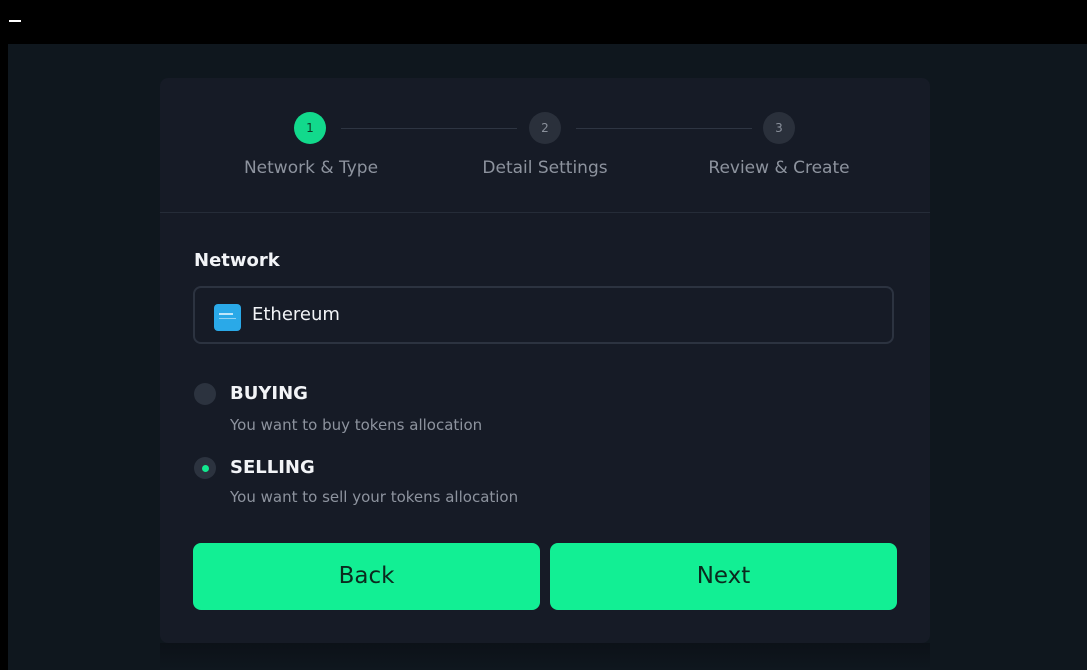  I want to click on logo-mark-line-secondary, so click(227, 318).